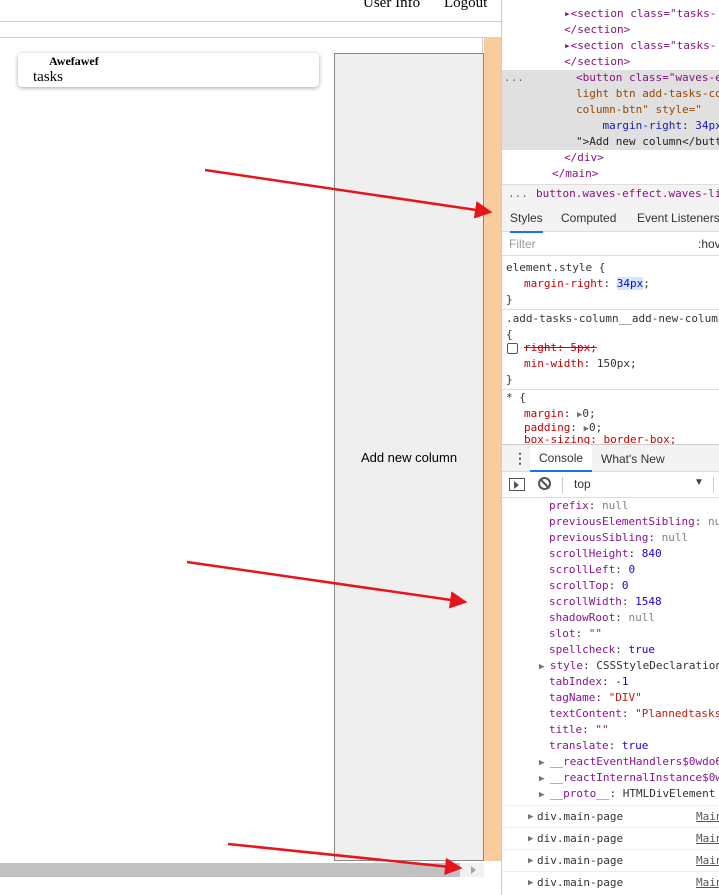  I want to click on console-prop-row: previousSibling: null, so click(619, 537).